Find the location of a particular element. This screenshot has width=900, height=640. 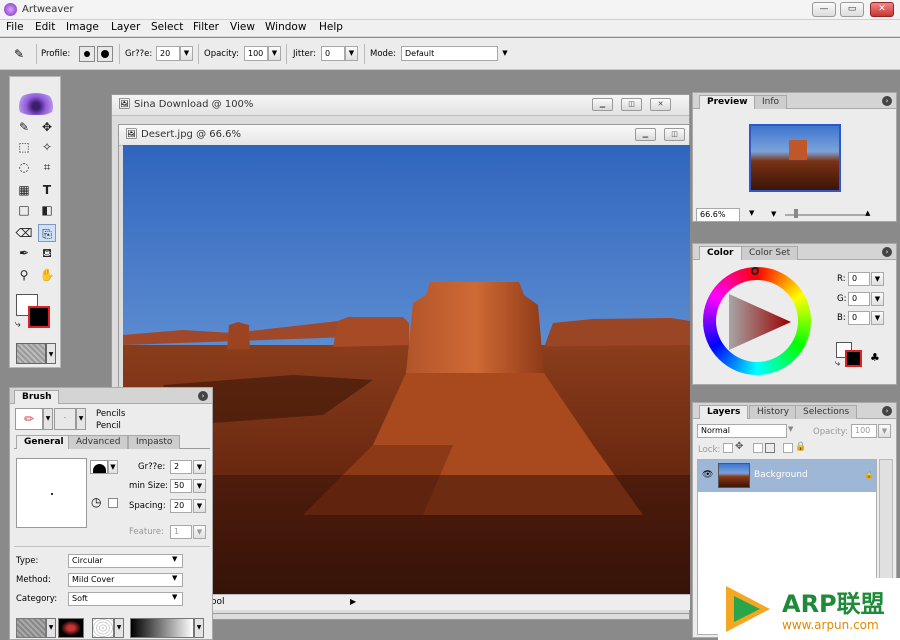

paint-bucket-icon: ⛾ is located at coordinates (47, 253).